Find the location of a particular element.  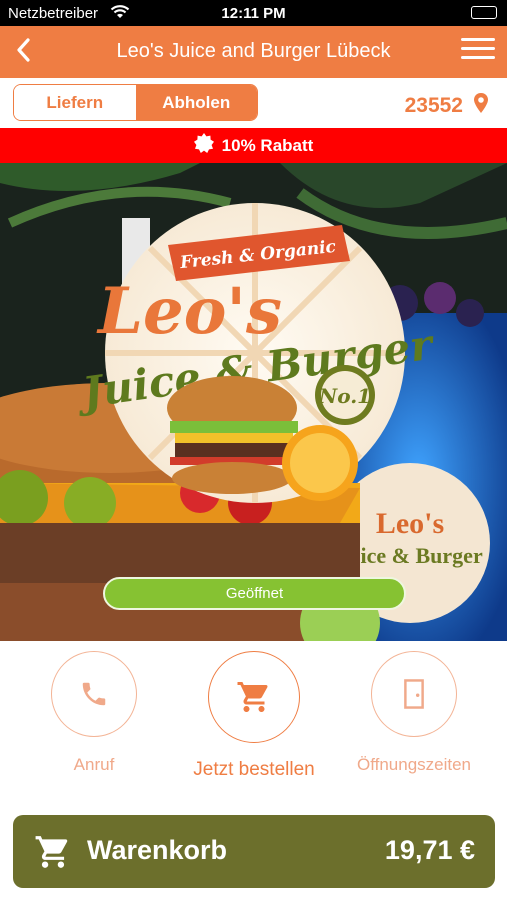

order-mode-row: Liefern Abholen 23552 is located at coordinates (253, 103).